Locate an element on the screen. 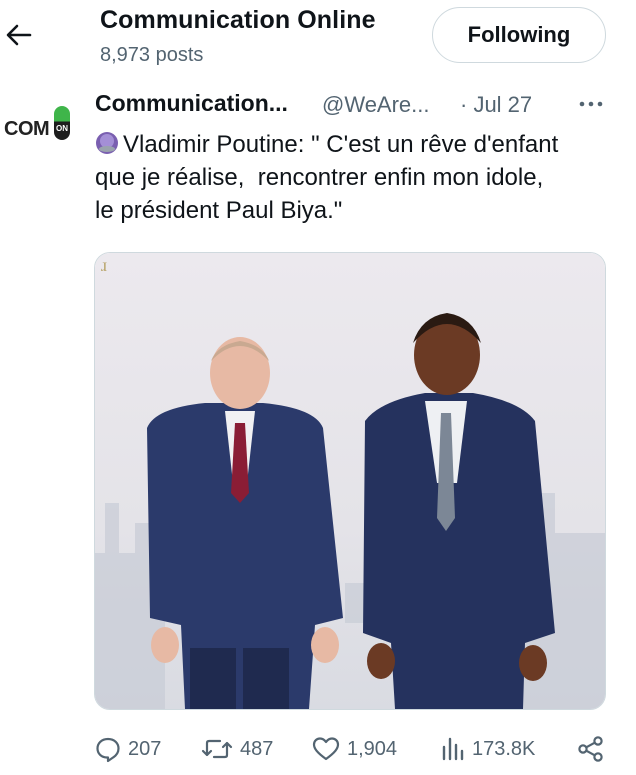  view-count: 173.8K is located at coordinates (504, 748).